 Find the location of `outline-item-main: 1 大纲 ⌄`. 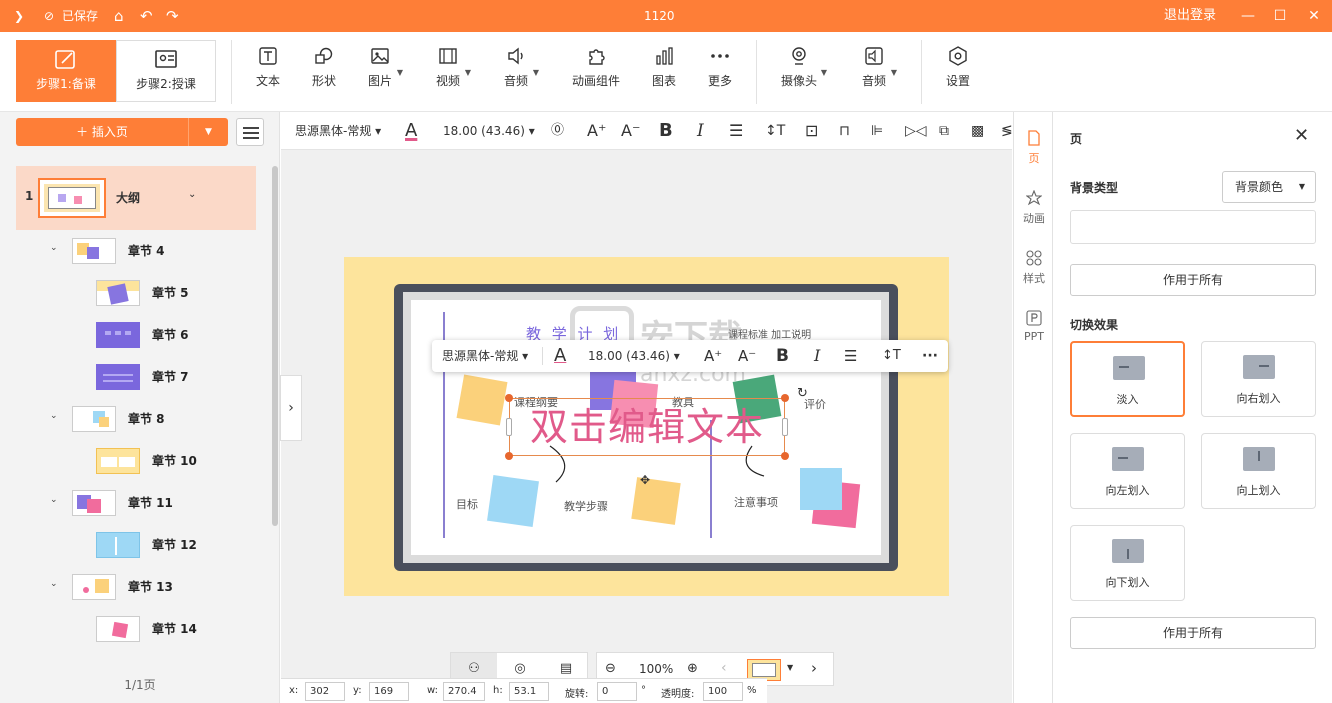

outline-item-main: 1 大纲 ⌄ is located at coordinates (136, 198).